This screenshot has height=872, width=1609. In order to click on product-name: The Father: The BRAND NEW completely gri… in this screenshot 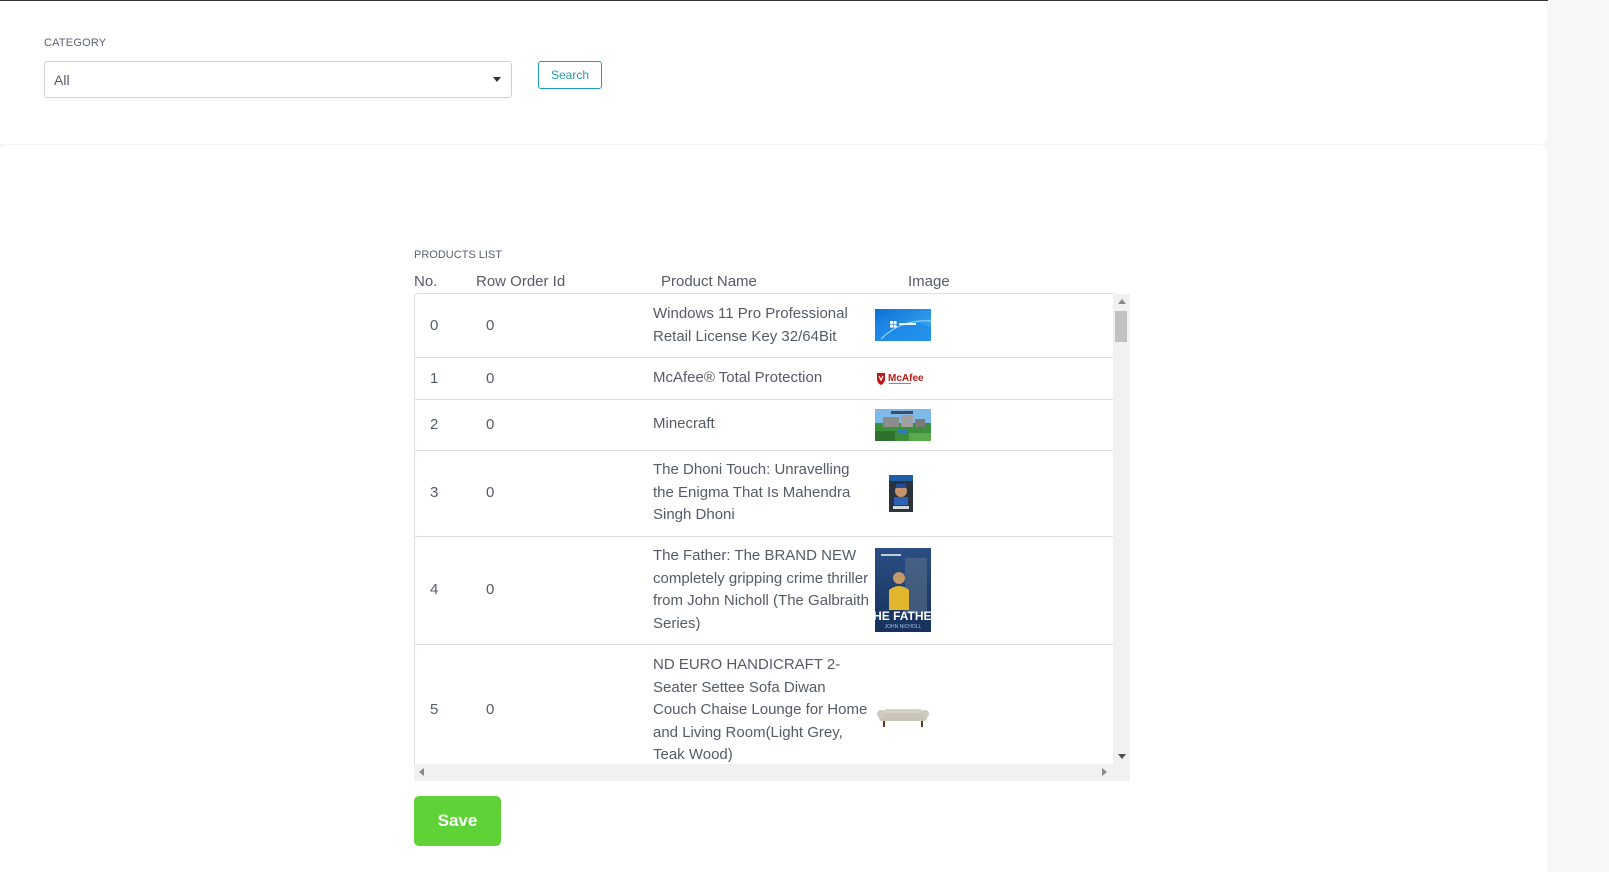, I will do `click(761, 589)`.